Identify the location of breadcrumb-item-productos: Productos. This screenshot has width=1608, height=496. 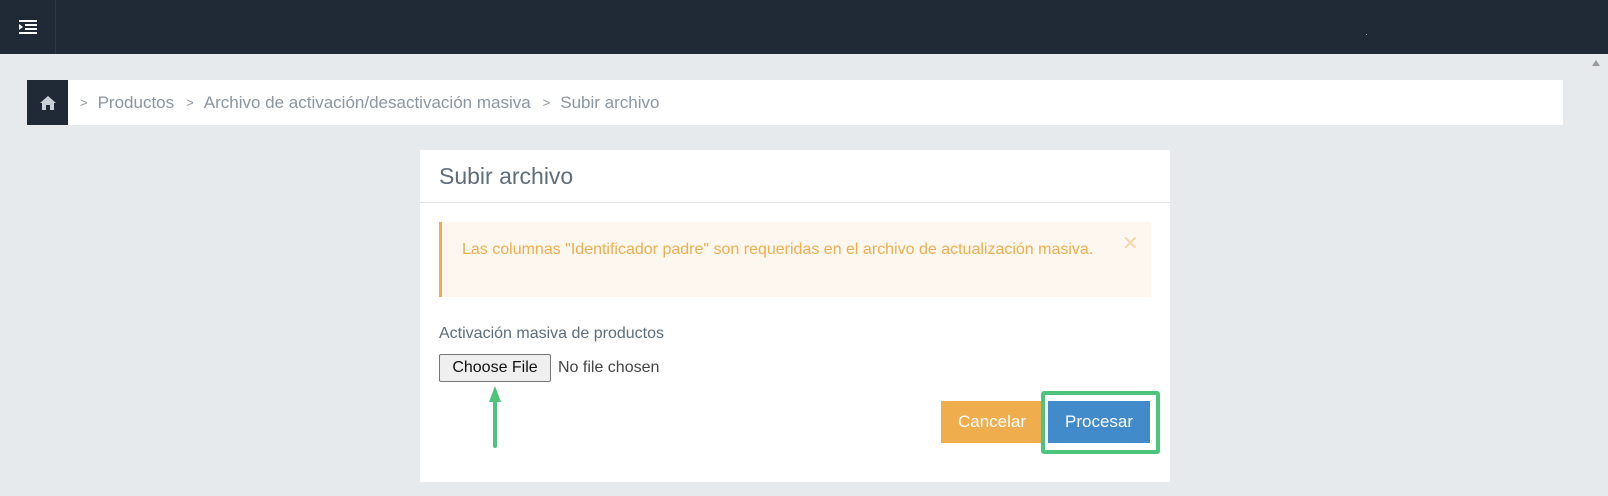
(136, 103).